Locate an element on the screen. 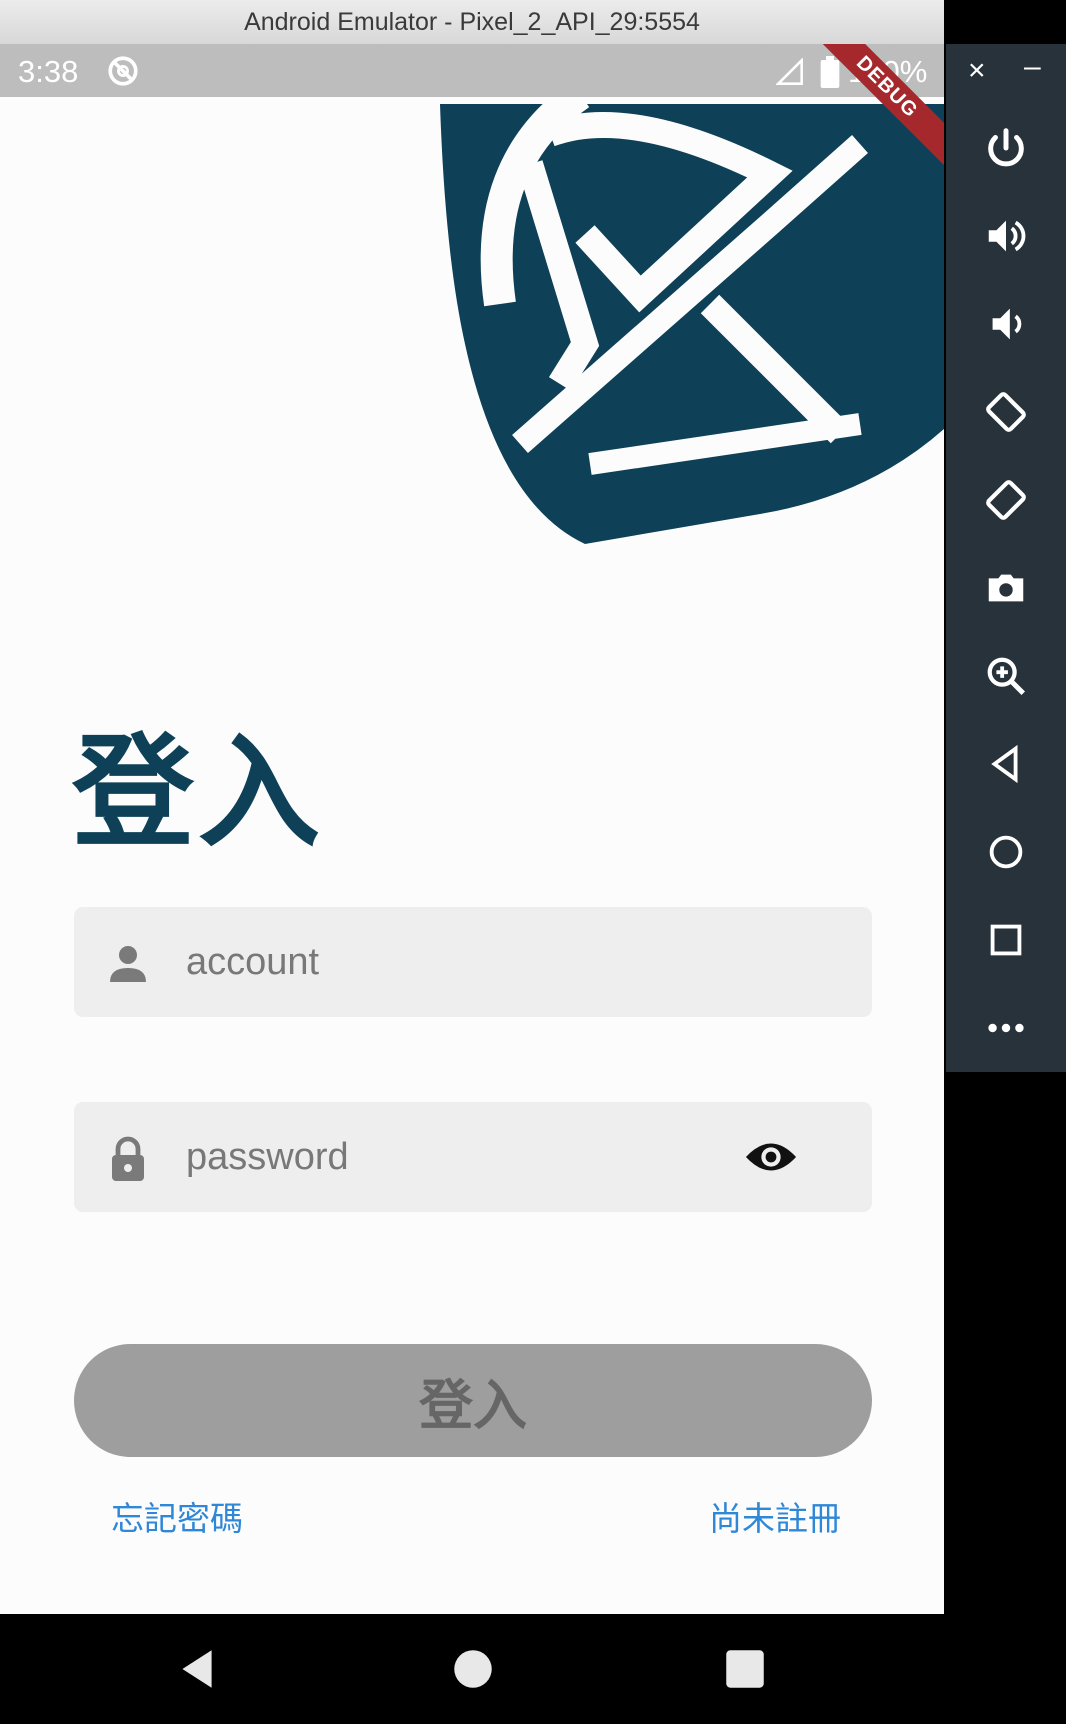 The height and width of the screenshot is (1724, 1066). panel-window-controls: × – is located at coordinates (1006, 74).